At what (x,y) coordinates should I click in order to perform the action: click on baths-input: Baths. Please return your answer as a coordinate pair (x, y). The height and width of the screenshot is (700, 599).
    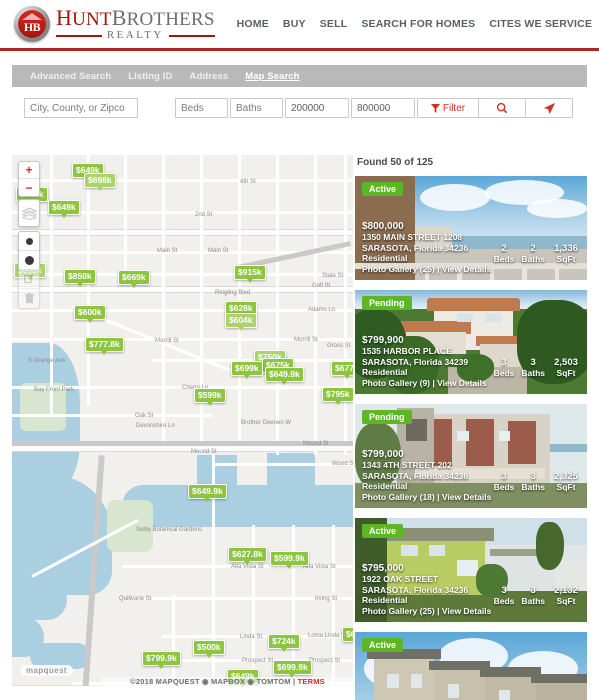
    Looking at the image, I should click on (256, 108).